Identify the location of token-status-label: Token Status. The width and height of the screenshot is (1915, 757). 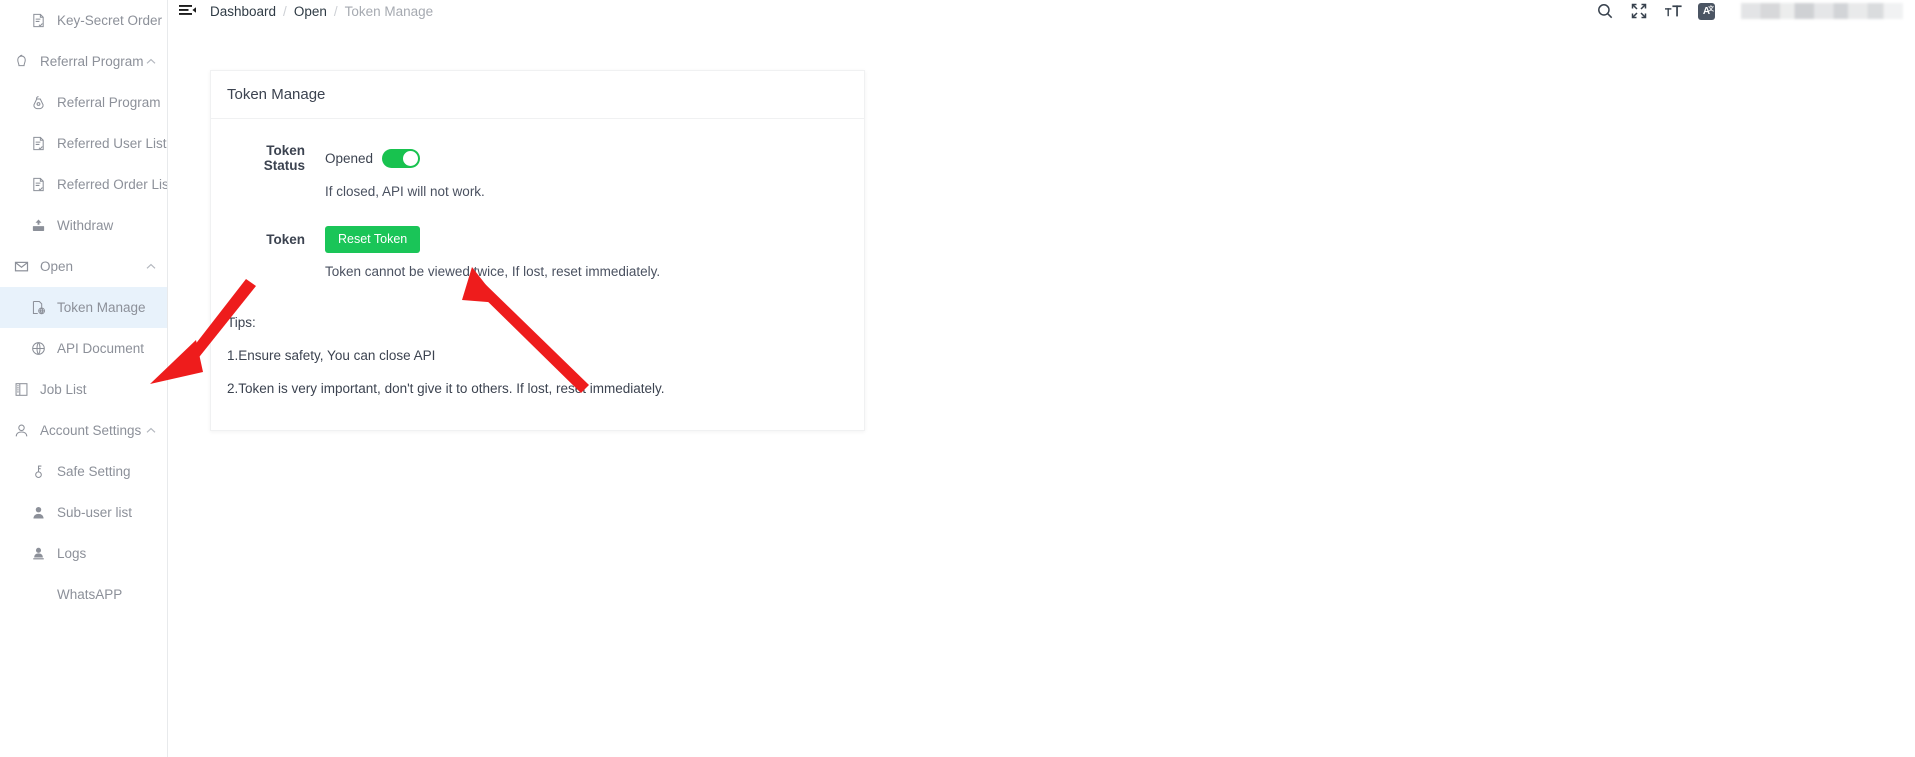
(284, 158).